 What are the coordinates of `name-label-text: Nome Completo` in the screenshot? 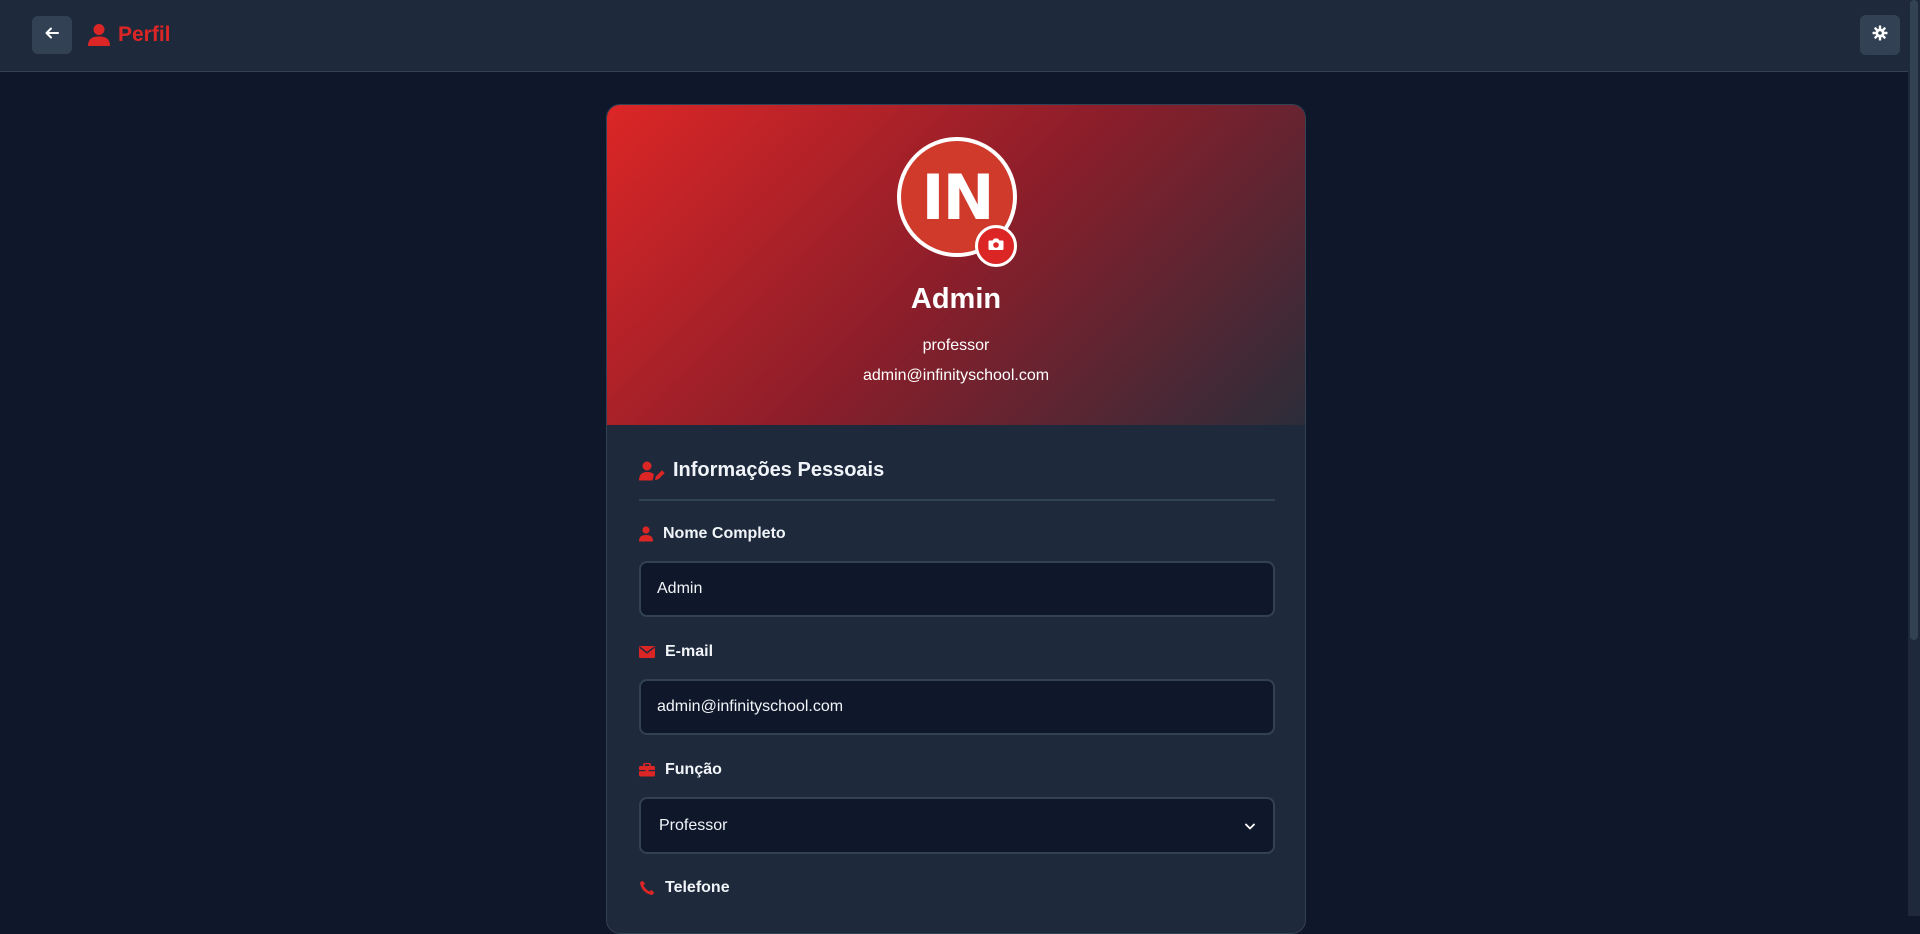 It's located at (724, 533).